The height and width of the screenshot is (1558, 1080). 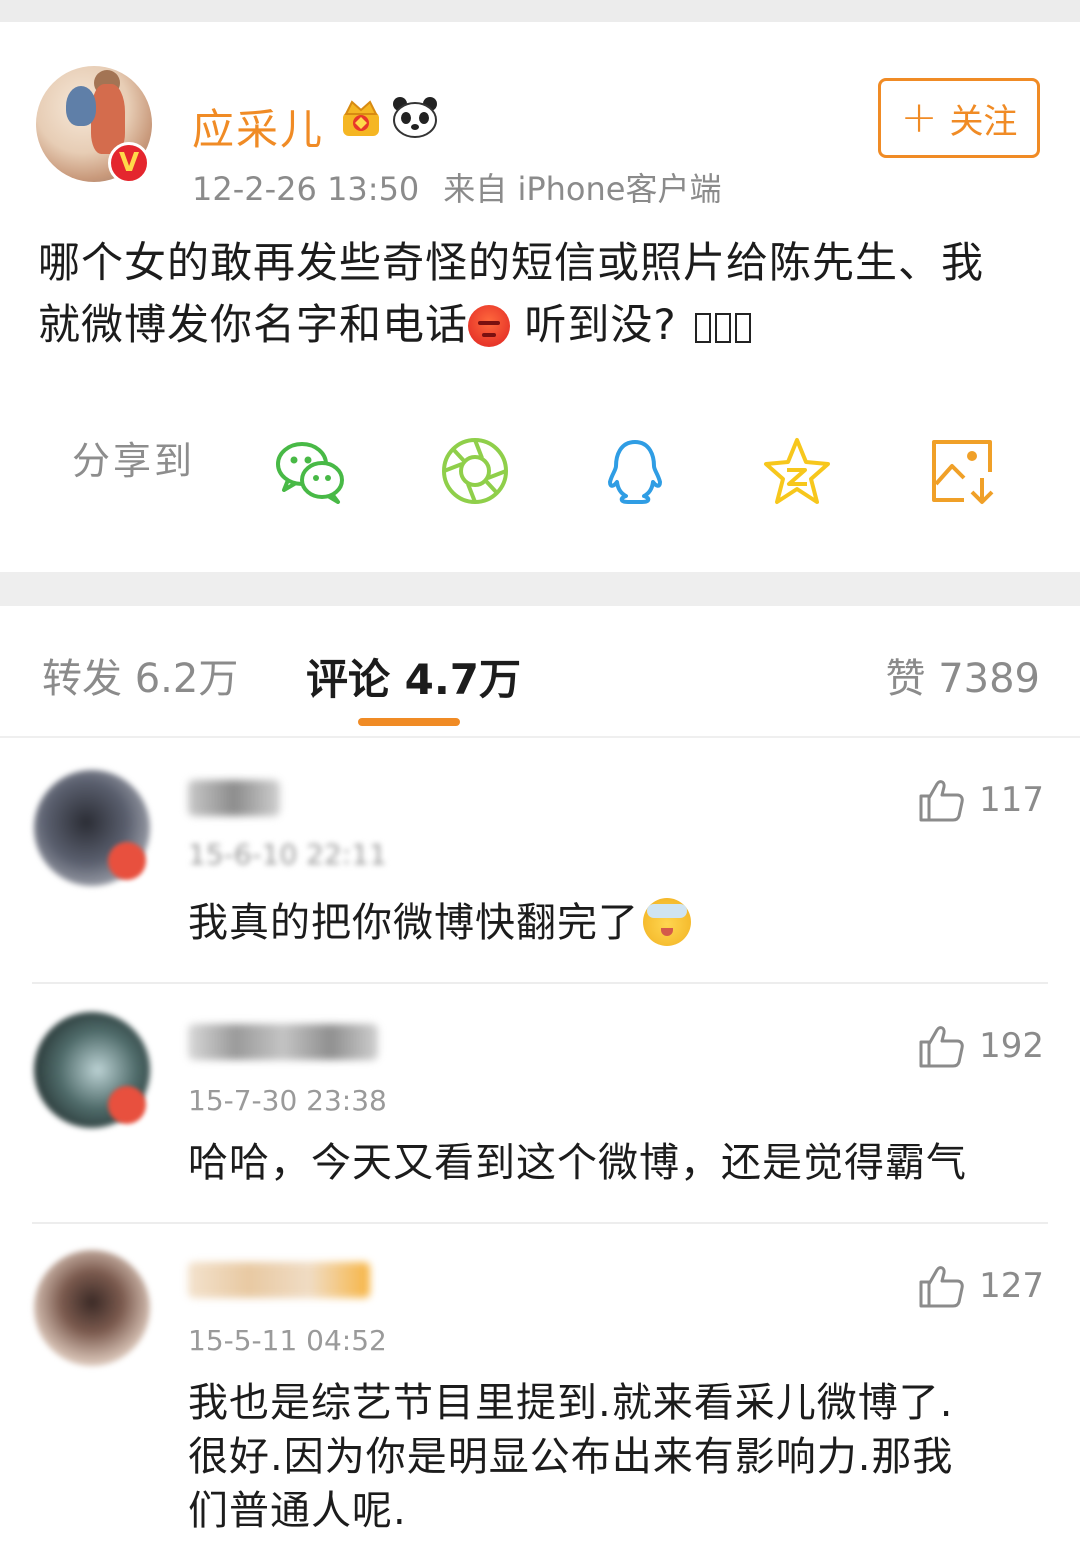 I want to click on comment-text: 哈哈，今天又看到这个微博，还是觉得霸气, so click(x=577, y=1163).